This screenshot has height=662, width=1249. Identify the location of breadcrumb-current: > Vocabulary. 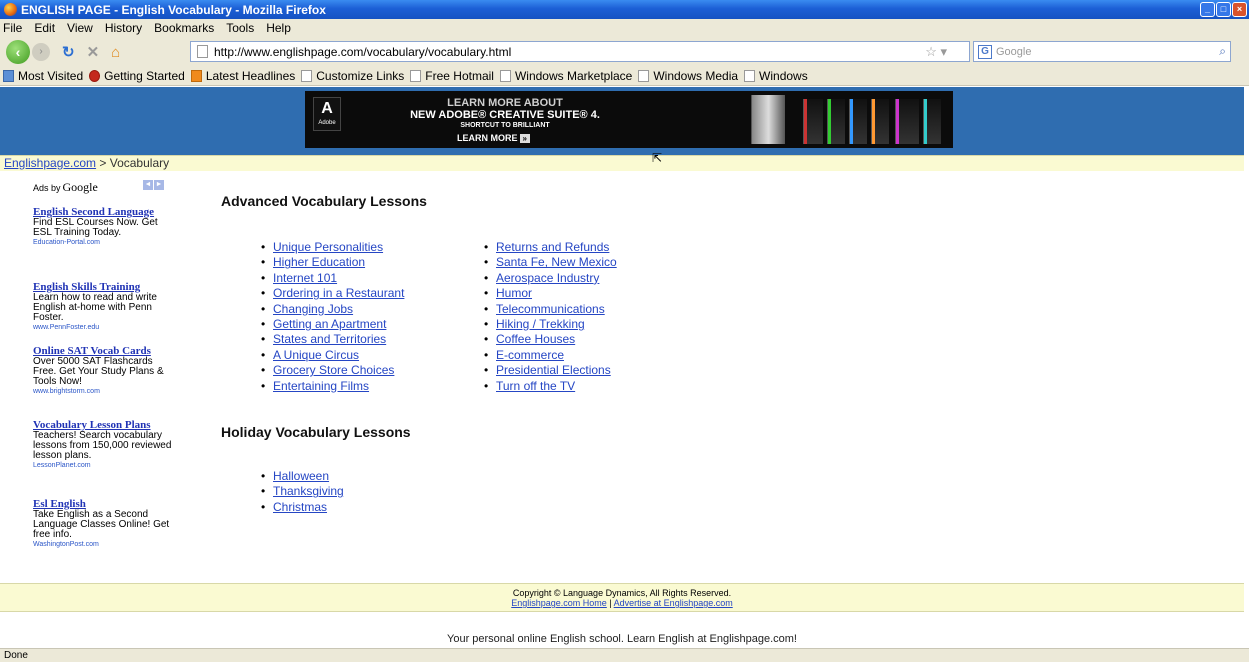
(133, 163).